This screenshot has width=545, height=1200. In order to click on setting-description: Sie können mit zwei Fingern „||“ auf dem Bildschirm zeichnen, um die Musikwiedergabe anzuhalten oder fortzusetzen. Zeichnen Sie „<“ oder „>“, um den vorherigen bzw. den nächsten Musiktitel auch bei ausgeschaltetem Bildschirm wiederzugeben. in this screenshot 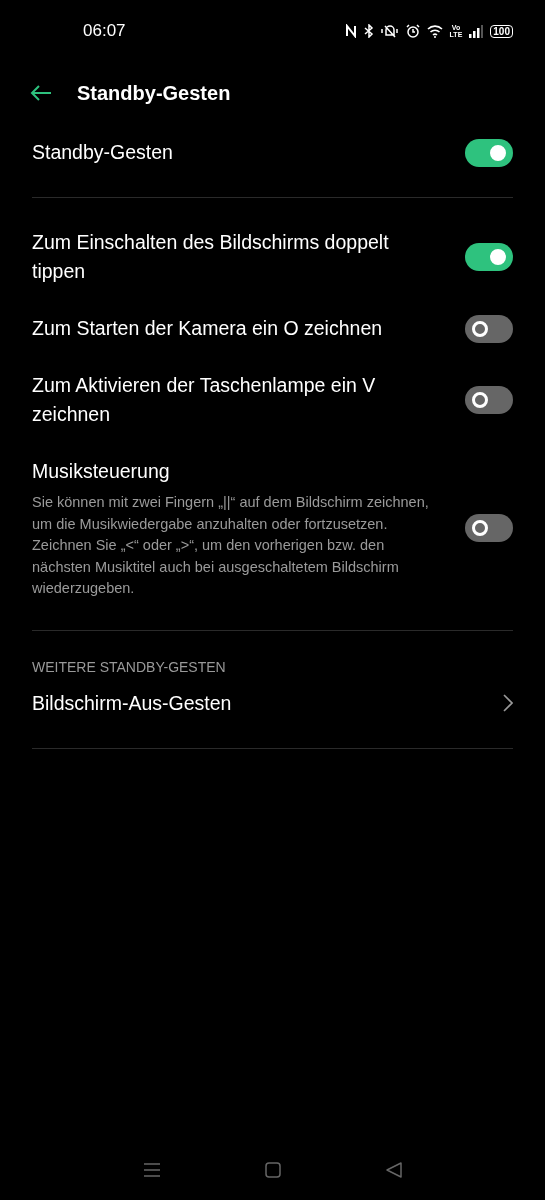, I will do `click(231, 545)`.